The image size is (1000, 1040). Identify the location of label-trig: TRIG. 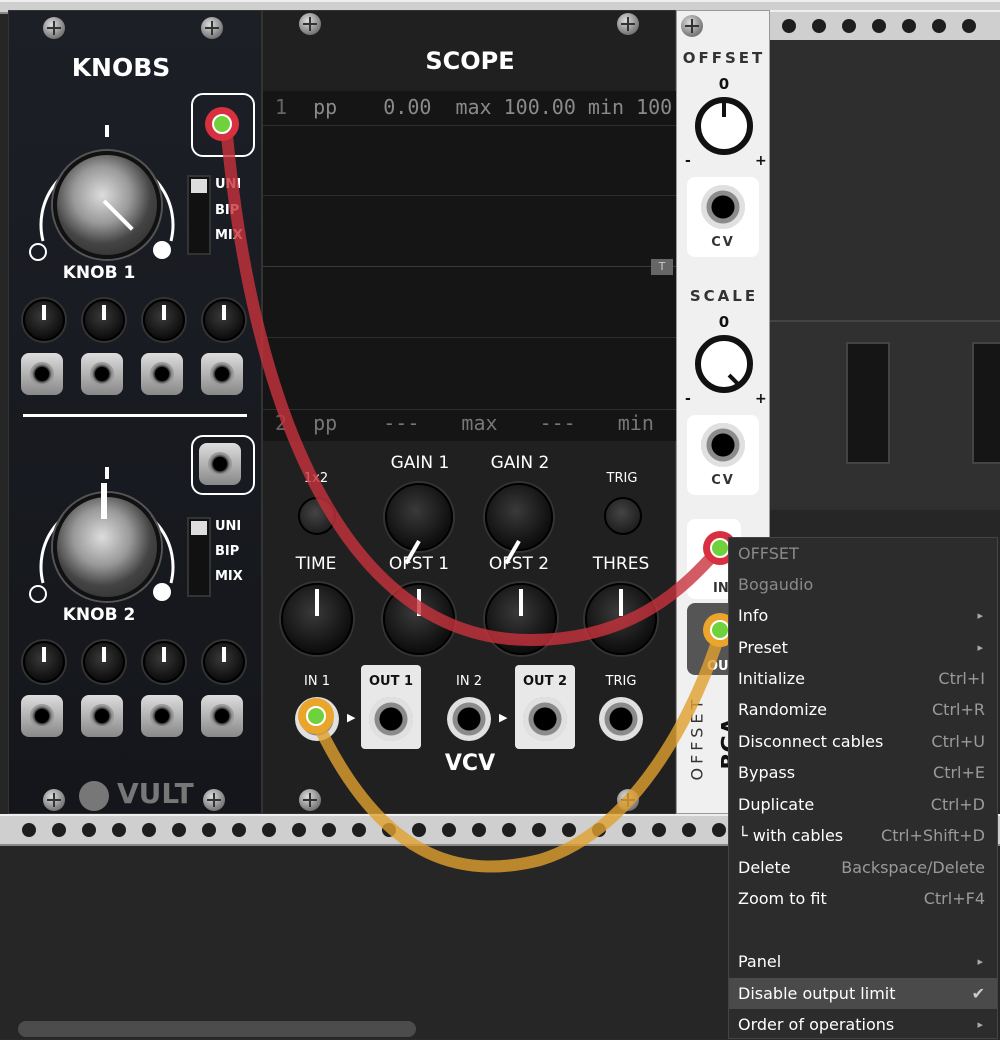
(622, 478).